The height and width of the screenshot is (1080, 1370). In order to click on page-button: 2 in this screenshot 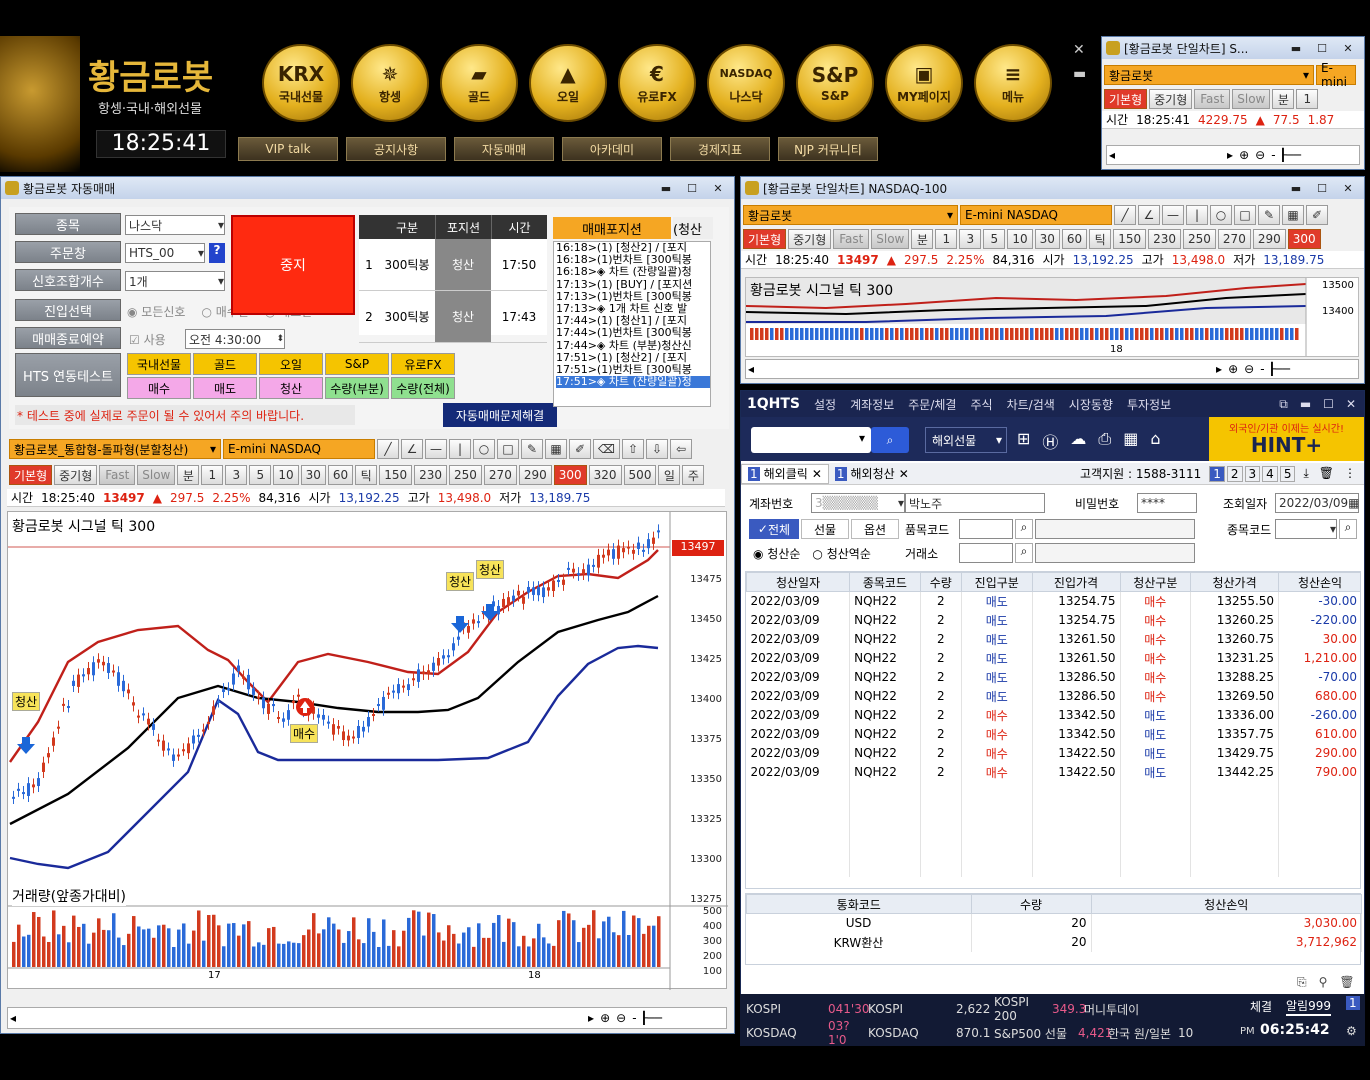, I will do `click(1234, 473)`.